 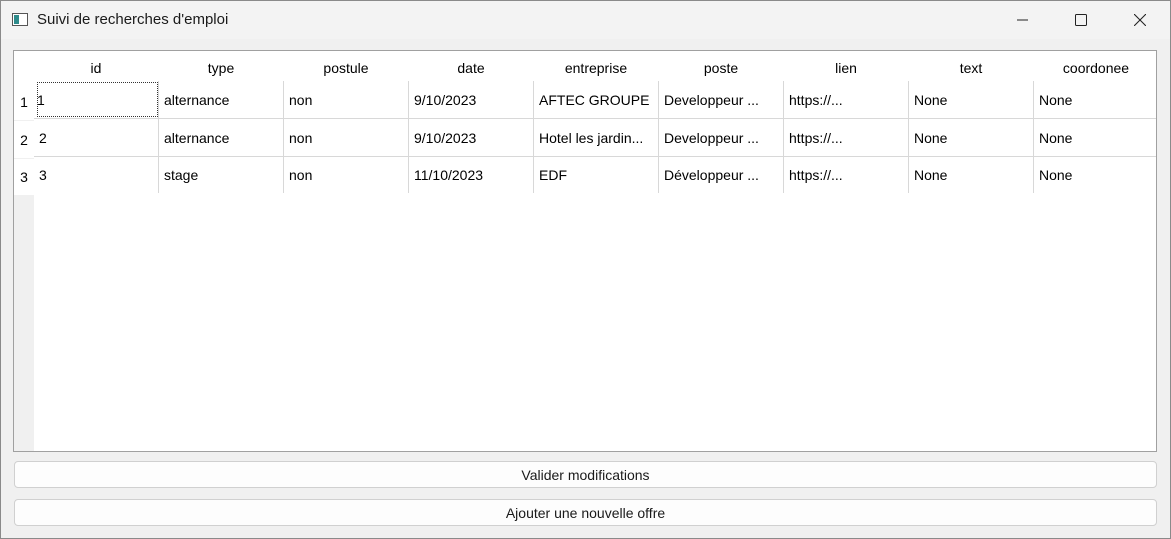 What do you see at coordinates (721, 67) in the screenshot?
I see `column-header-poste: poste` at bounding box center [721, 67].